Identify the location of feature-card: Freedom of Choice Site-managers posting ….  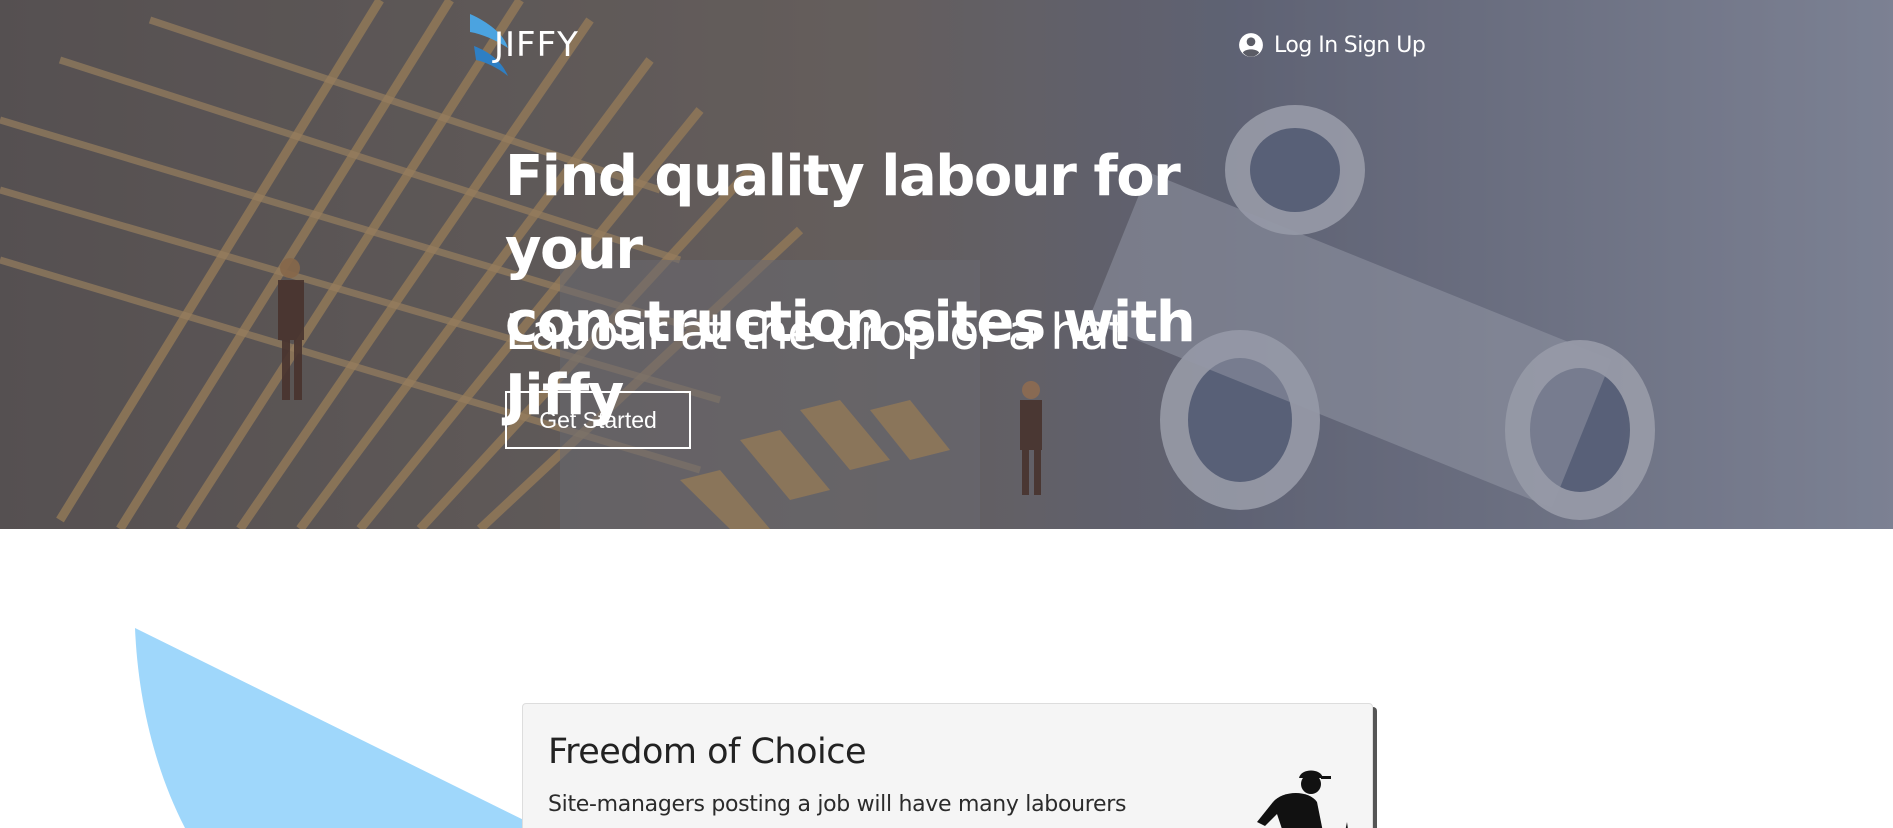
(947, 765).